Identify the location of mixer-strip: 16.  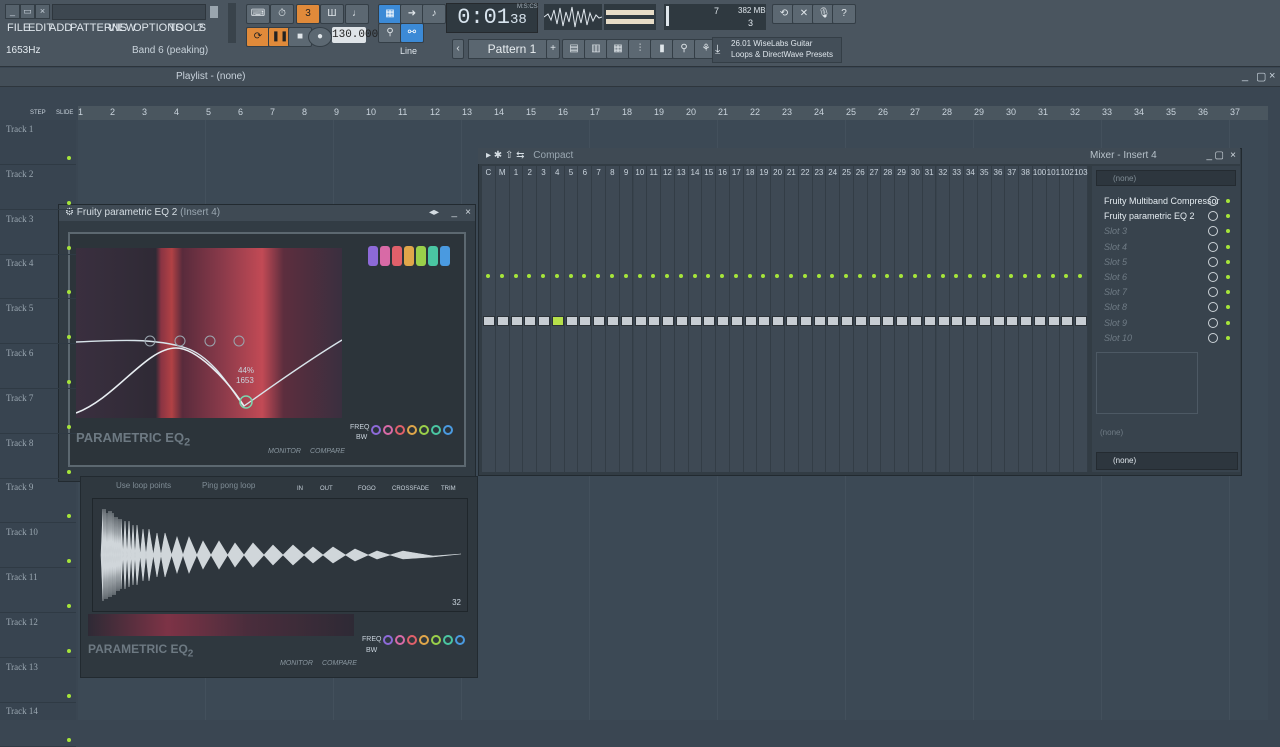
(723, 319).